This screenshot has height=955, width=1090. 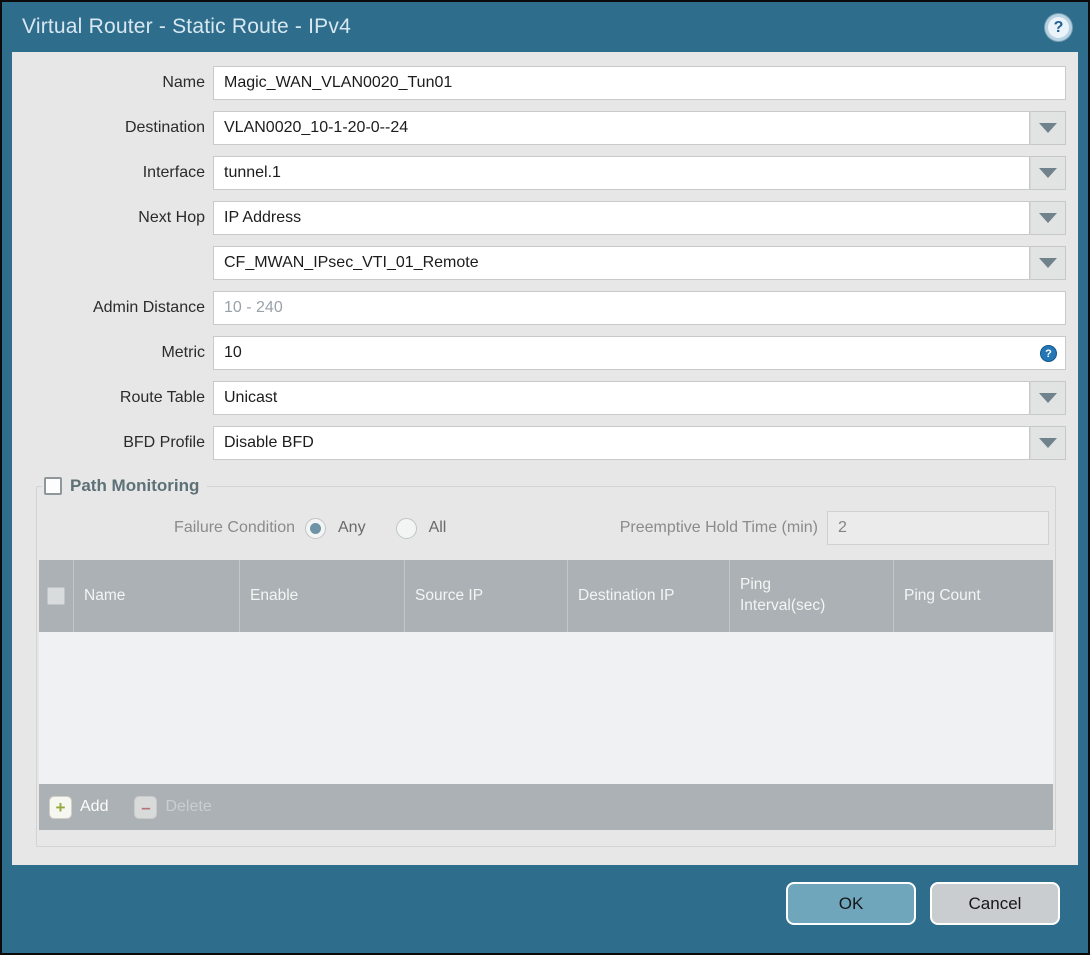 I want to click on failure-condition-any-radio: Any, so click(x=335, y=528).